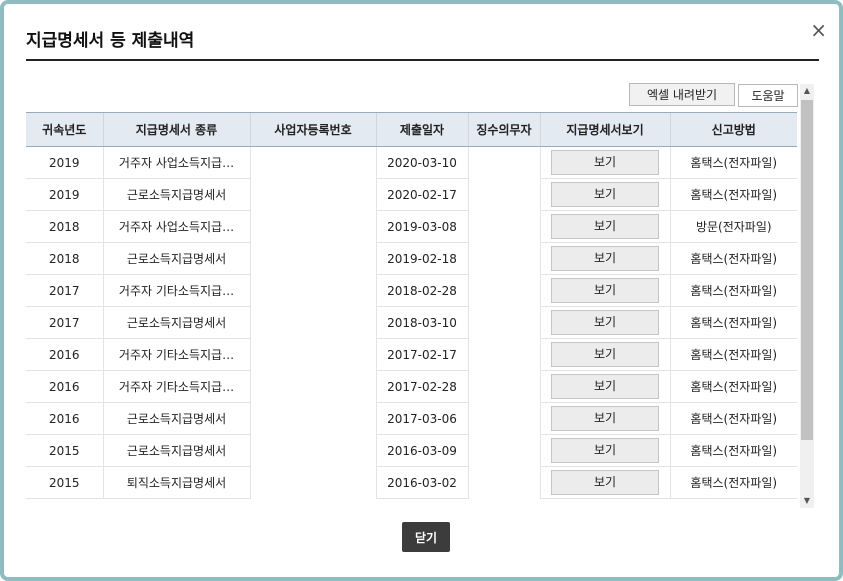  What do you see at coordinates (421, 482) in the screenshot?
I see `cell-date: 2016-03-02` at bounding box center [421, 482].